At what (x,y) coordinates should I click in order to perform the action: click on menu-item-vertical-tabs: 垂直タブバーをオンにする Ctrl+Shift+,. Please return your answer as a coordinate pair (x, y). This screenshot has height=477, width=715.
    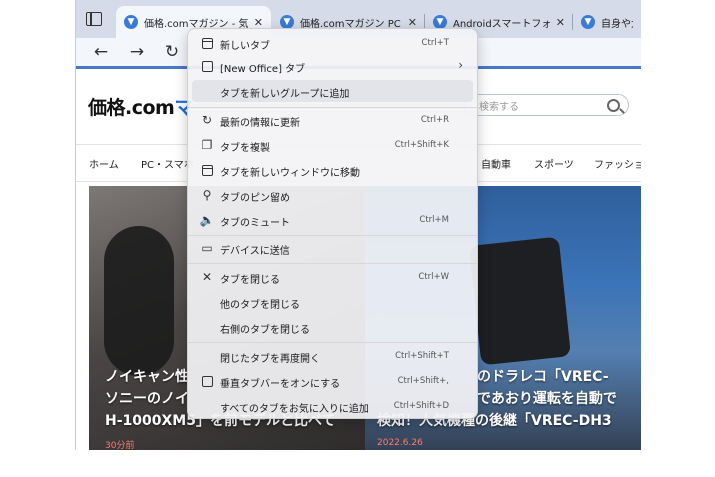
    Looking at the image, I should click on (332, 381).